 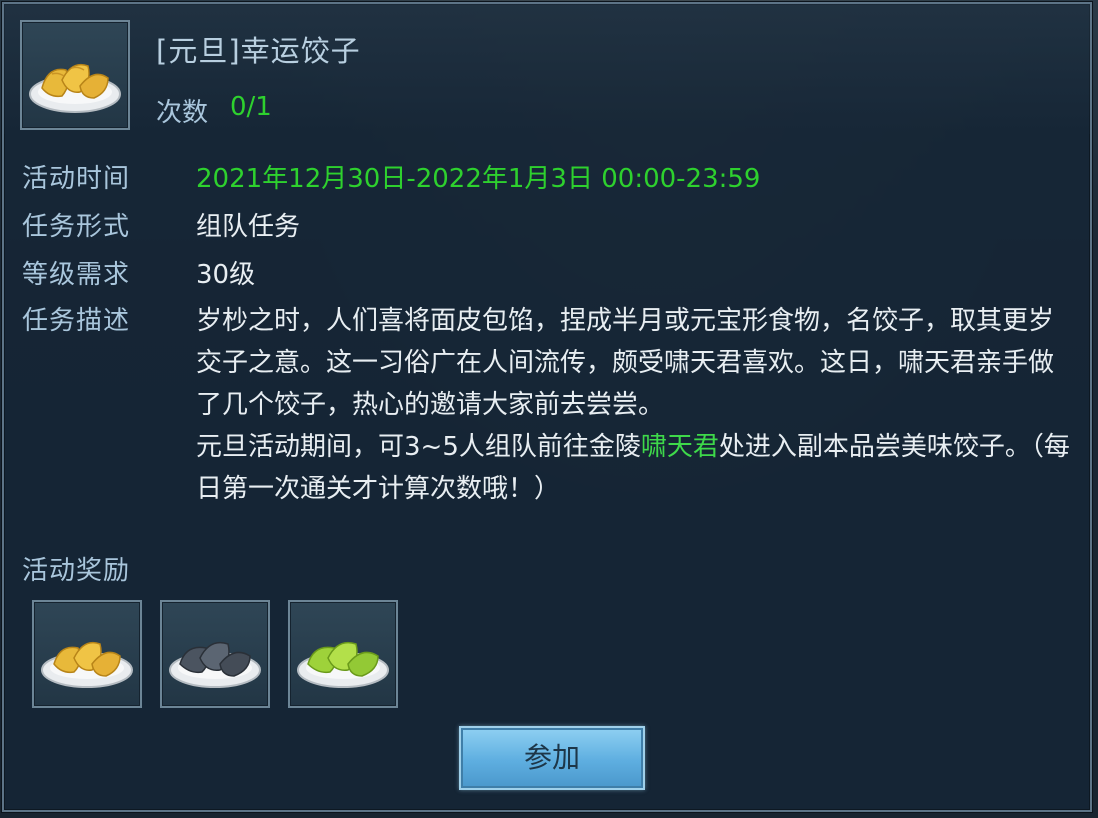 What do you see at coordinates (76, 275) in the screenshot?
I see `level-label: 等级需求` at bounding box center [76, 275].